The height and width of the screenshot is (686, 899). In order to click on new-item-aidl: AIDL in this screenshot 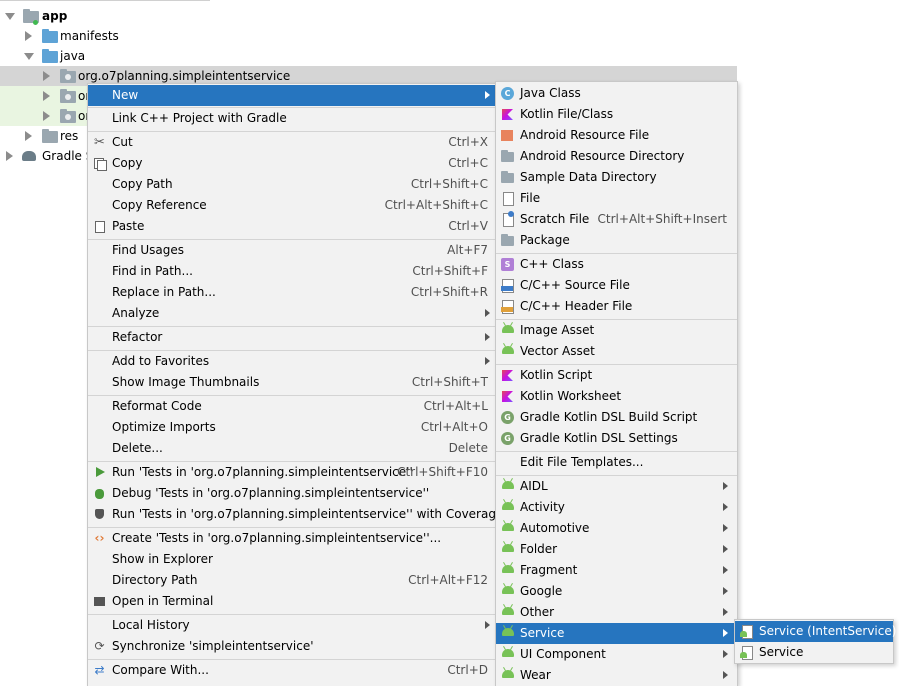, I will do `click(616, 486)`.